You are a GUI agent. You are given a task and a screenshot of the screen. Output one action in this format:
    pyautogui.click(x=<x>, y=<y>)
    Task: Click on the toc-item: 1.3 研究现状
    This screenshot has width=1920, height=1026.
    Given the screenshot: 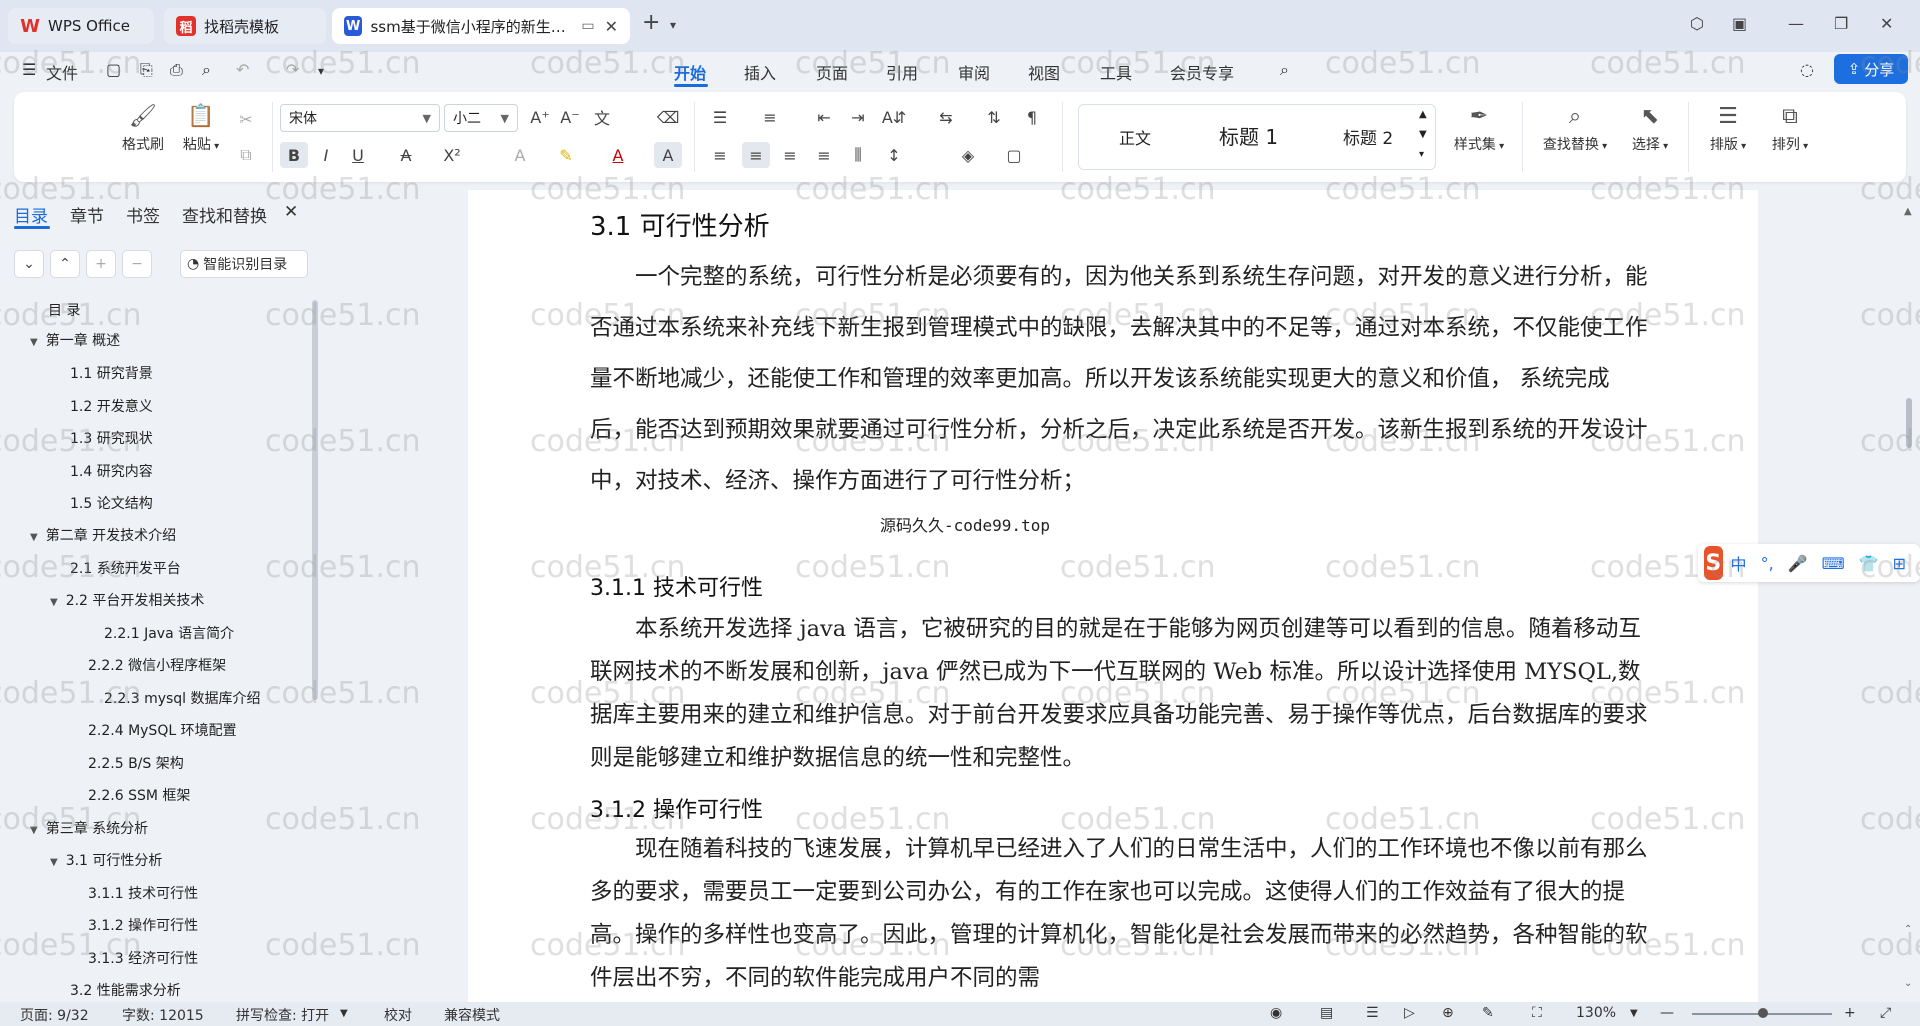 What is the action you would take?
    pyautogui.click(x=111, y=438)
    